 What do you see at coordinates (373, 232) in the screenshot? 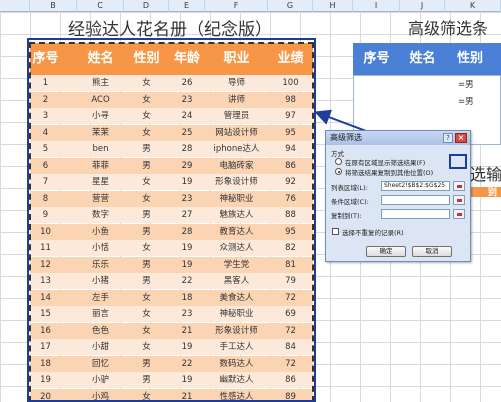
I see `unique-records-label: 选择不重复的记录(R)` at bounding box center [373, 232].